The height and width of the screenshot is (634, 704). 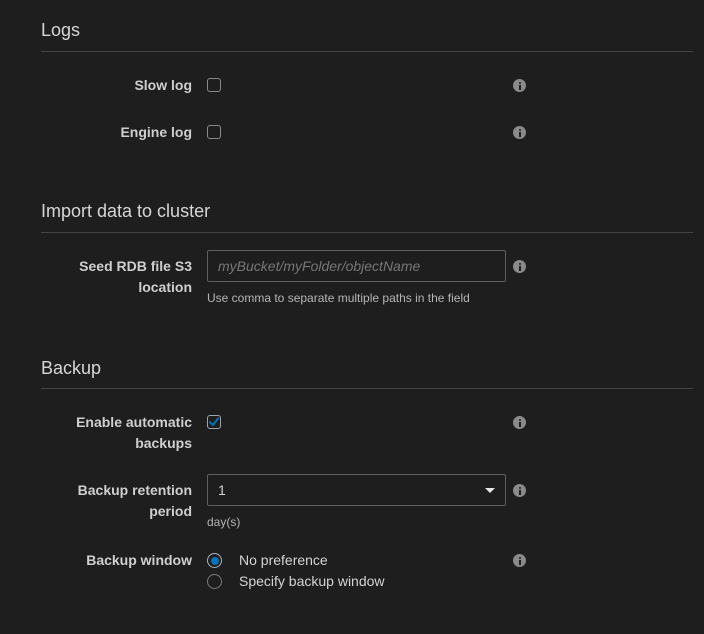 What do you see at coordinates (214, 581) in the screenshot?
I see `radio-specify-backup-window` at bounding box center [214, 581].